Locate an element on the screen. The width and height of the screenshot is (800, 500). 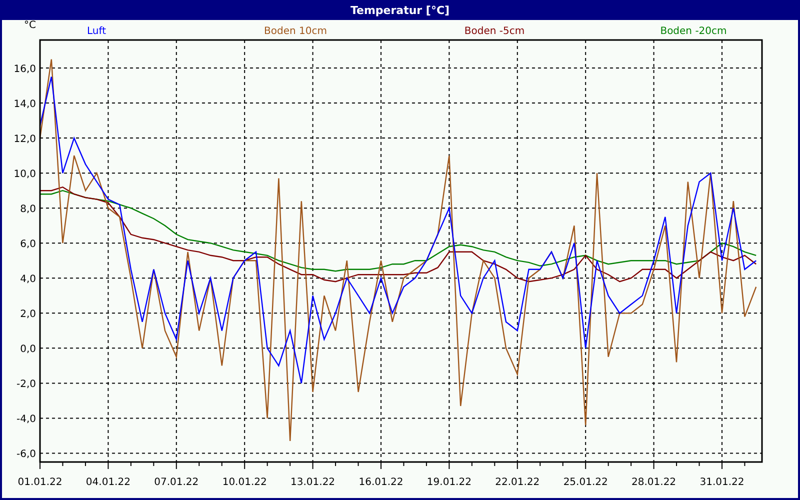
axis-tick-label: 13.01.22 is located at coordinates (313, 482).